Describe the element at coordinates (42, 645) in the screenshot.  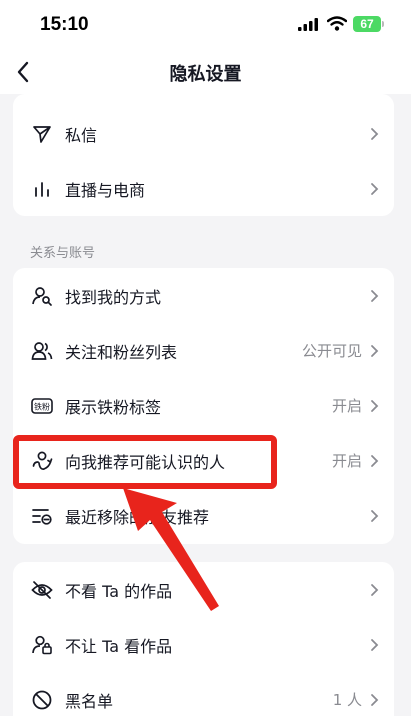
I see `user-lock-icon` at that location.